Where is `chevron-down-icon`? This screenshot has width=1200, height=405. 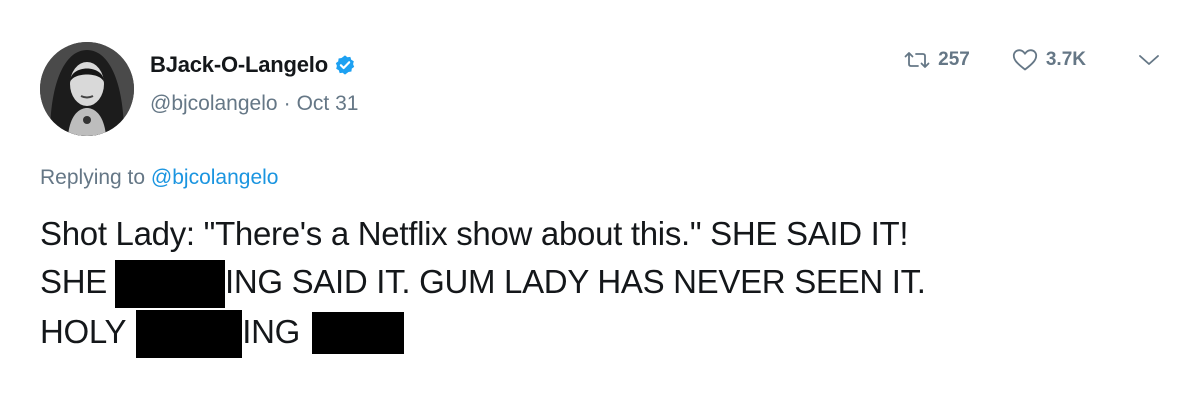 chevron-down-icon is located at coordinates (1149, 60).